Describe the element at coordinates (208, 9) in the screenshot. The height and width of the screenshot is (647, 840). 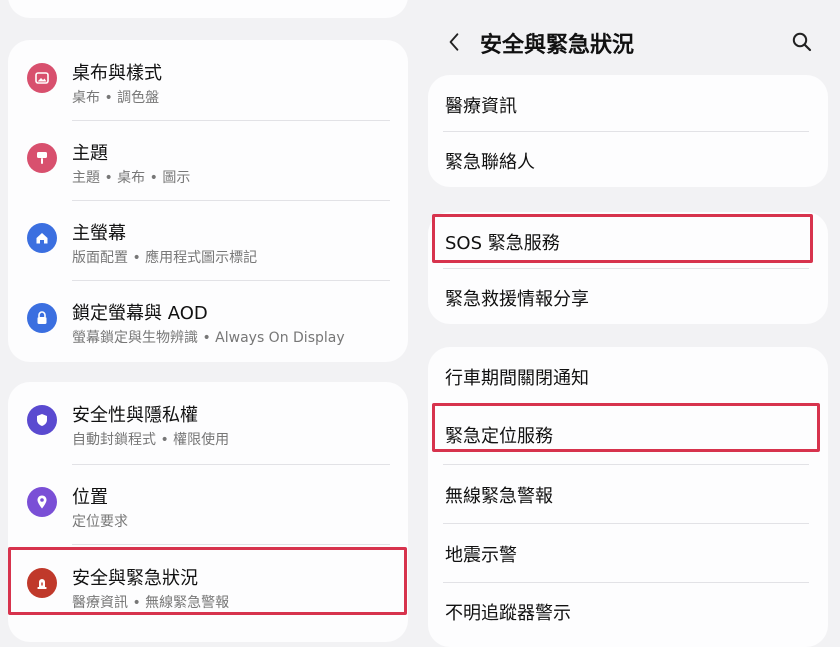
I see `settings-card-top-partial` at that location.